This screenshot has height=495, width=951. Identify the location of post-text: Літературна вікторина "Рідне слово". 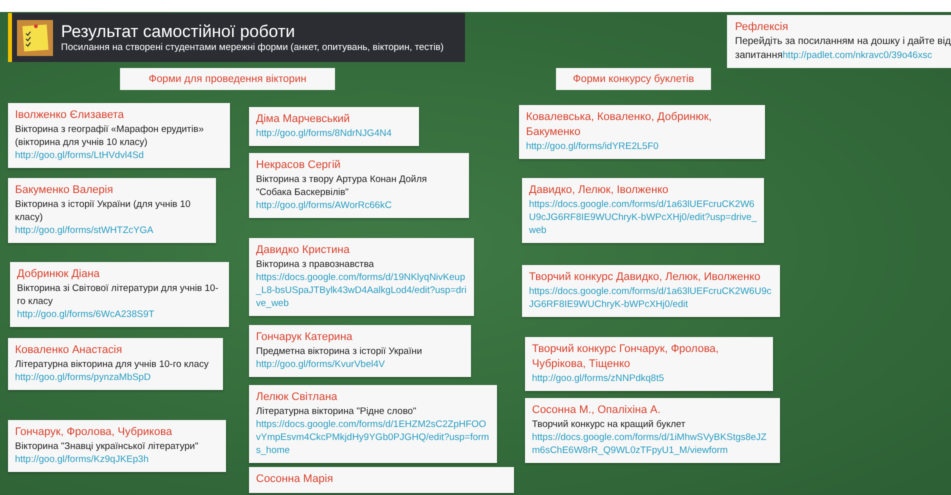
(337, 411).